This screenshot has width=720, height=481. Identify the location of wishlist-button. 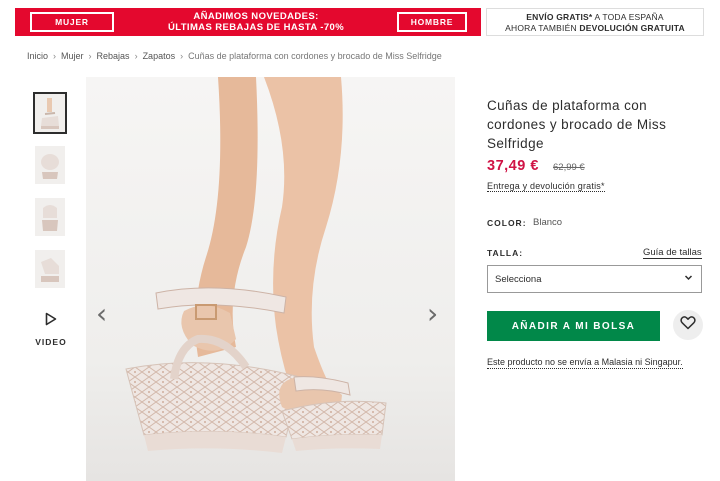
(688, 325).